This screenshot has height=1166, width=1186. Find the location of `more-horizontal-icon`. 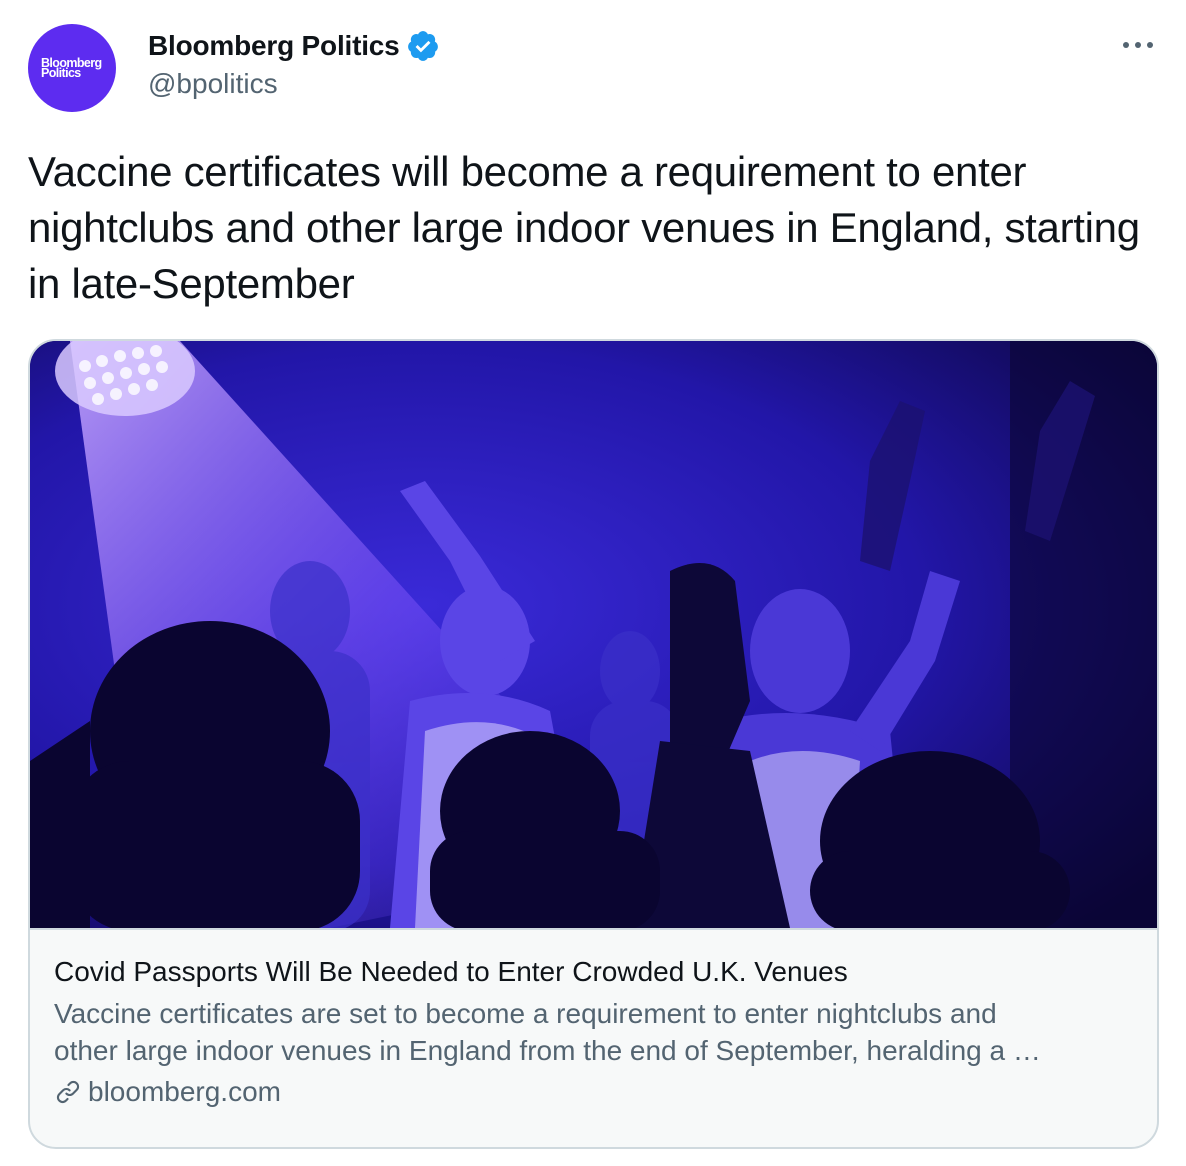

more-horizontal-icon is located at coordinates (1138, 45).